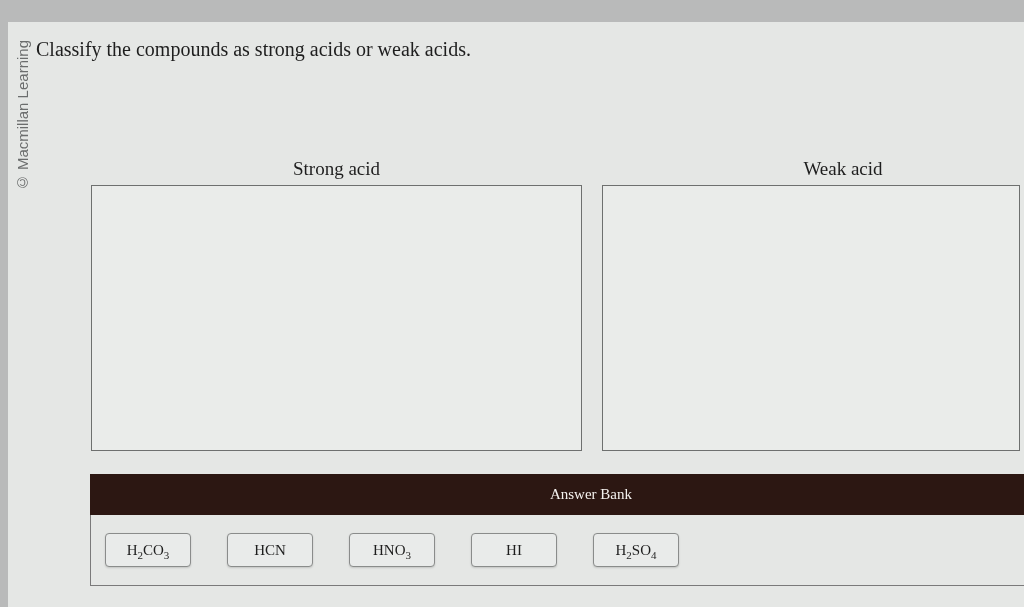  I want to click on answer-tile: H$_{2}$SO$_{4}$, so click(636, 550).